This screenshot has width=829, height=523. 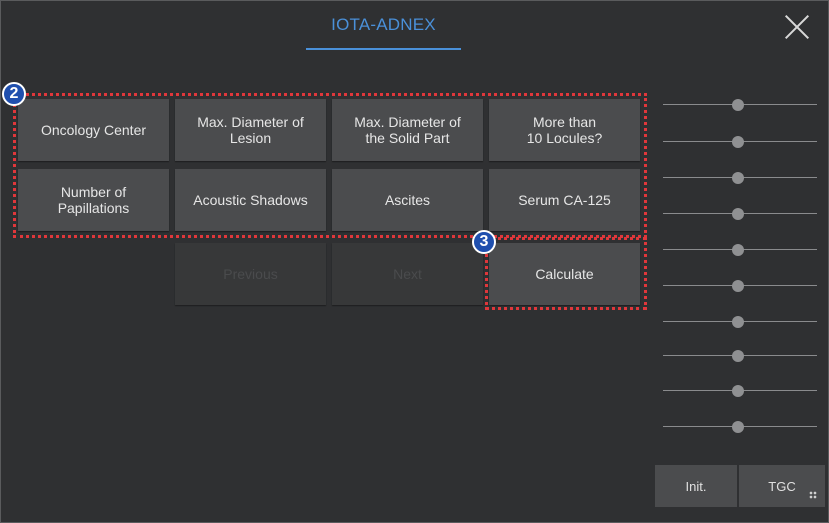 I want to click on close-icon, so click(x=797, y=27).